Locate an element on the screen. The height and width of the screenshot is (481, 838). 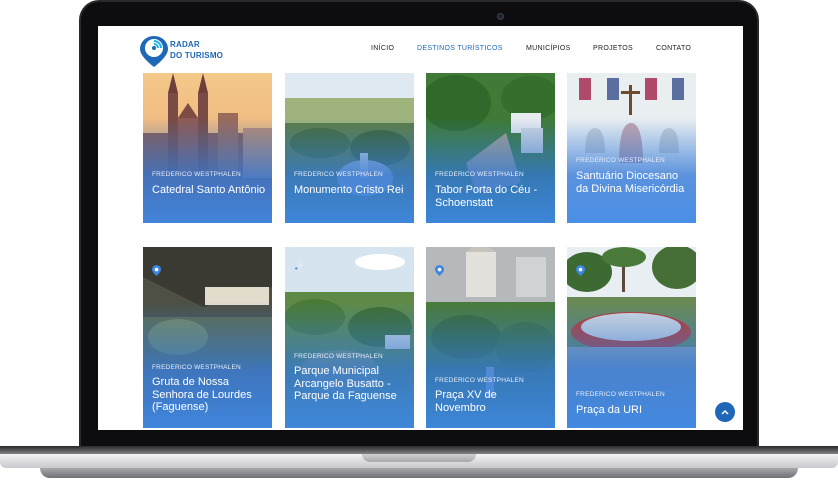
route-icon is located at coordinates (299, 266).